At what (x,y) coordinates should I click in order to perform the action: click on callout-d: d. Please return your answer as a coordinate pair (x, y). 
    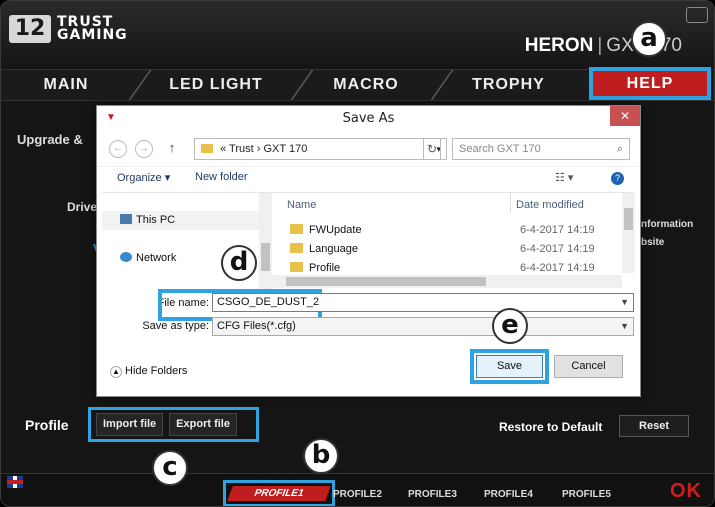
    Looking at the image, I should click on (239, 263).